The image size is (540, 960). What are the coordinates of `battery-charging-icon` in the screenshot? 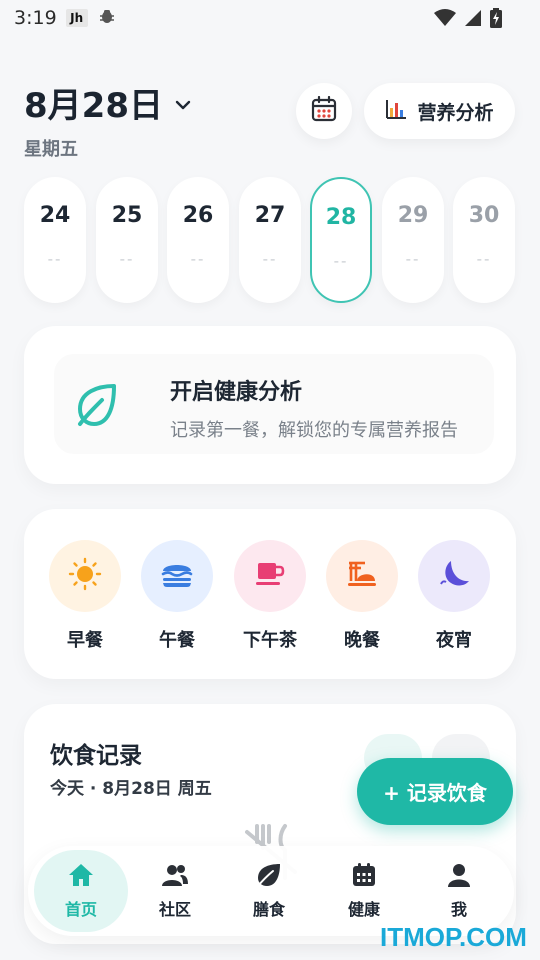 It's located at (496, 20).